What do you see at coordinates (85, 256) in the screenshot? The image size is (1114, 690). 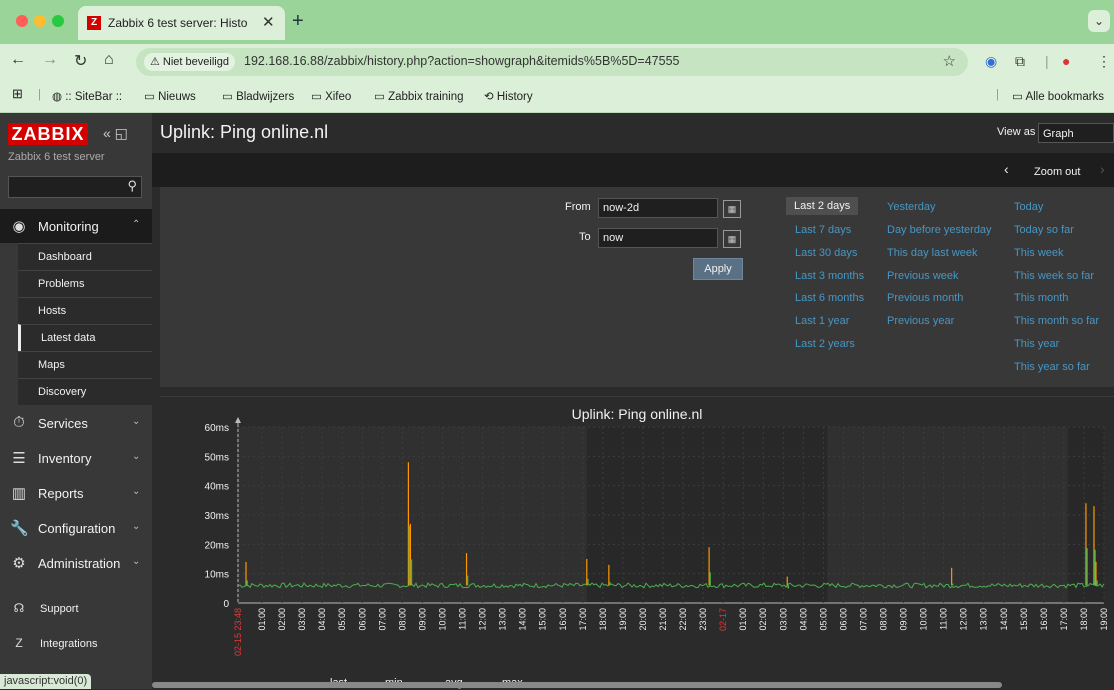 I see `submenu-dashboard: Dashboard` at bounding box center [85, 256].